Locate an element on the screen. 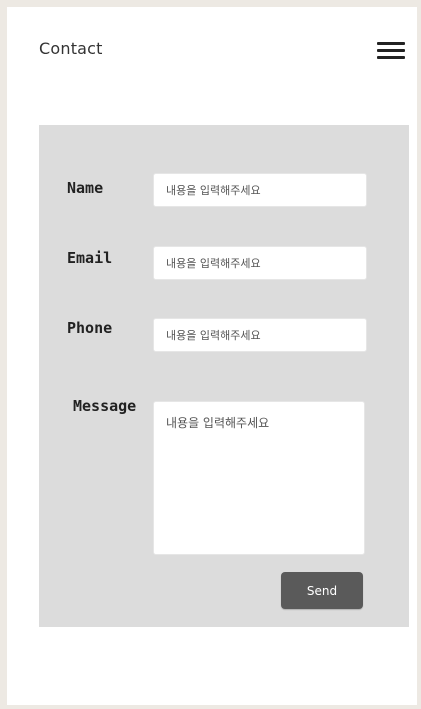 This screenshot has width=421, height=709. phone-label: Phone is located at coordinates (90, 328).